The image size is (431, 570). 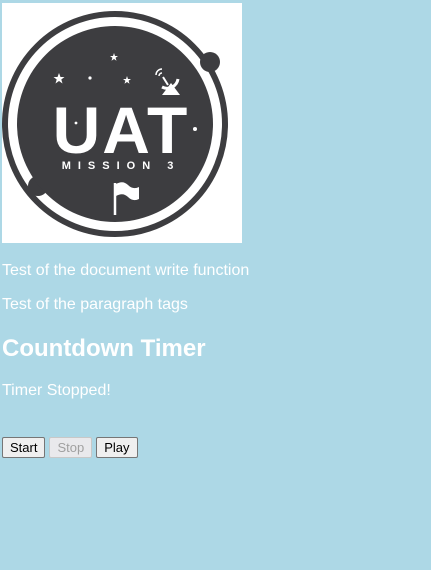 I want to click on paragraph-text: Test of the paragraph tags, so click(x=95, y=304).